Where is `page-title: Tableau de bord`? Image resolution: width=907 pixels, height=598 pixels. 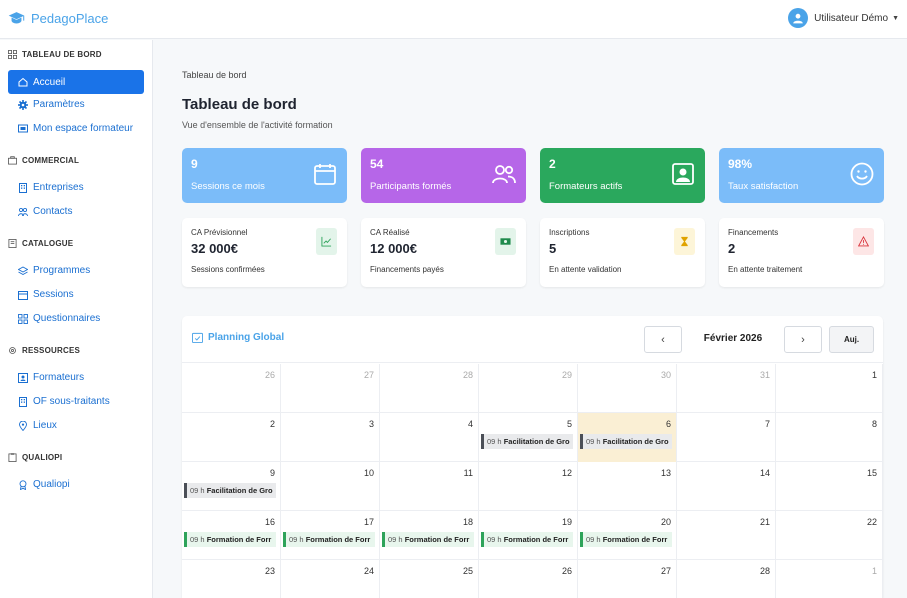
page-title: Tableau de bord is located at coordinates (239, 104).